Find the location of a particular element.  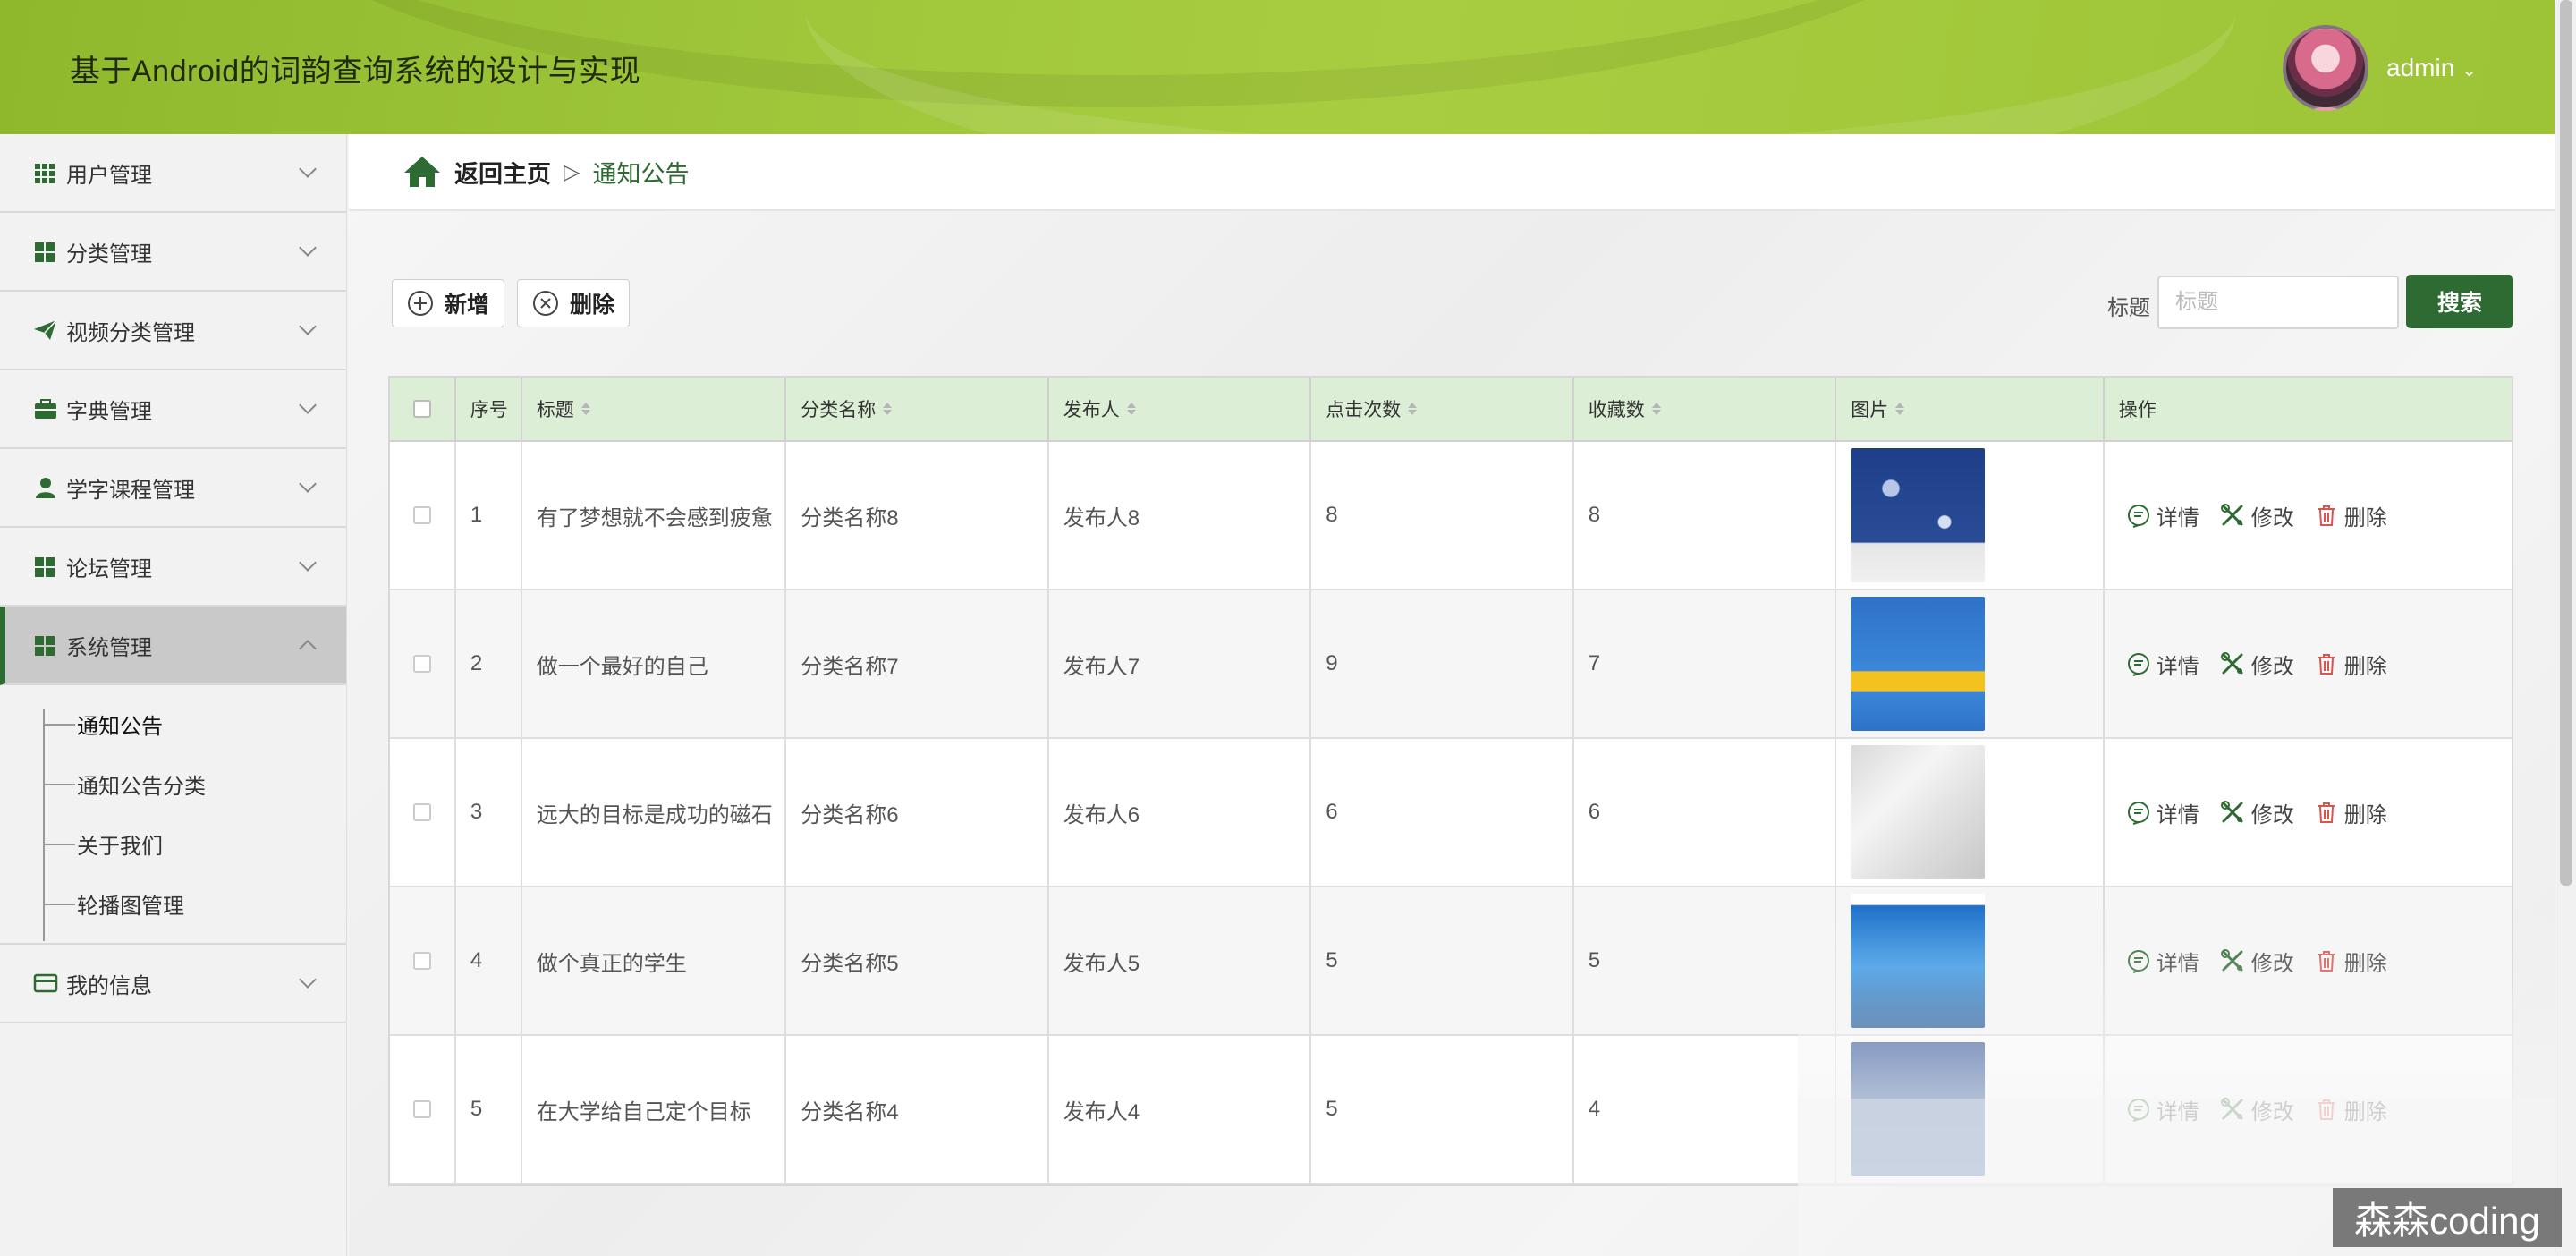

blur-overlay is located at coordinates (2176, 1002).